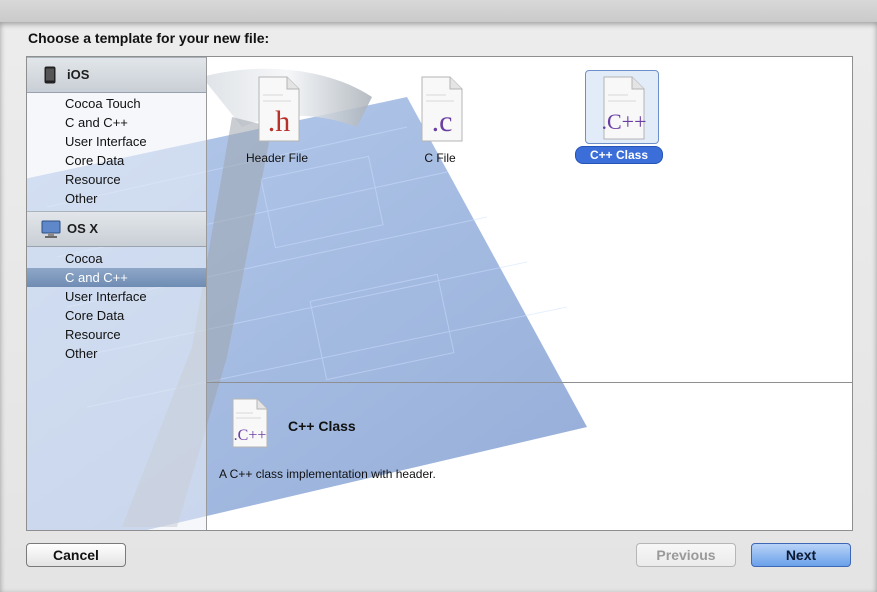 This screenshot has height=592, width=877. What do you see at coordinates (50, 75) in the screenshot?
I see `iphone-icon` at bounding box center [50, 75].